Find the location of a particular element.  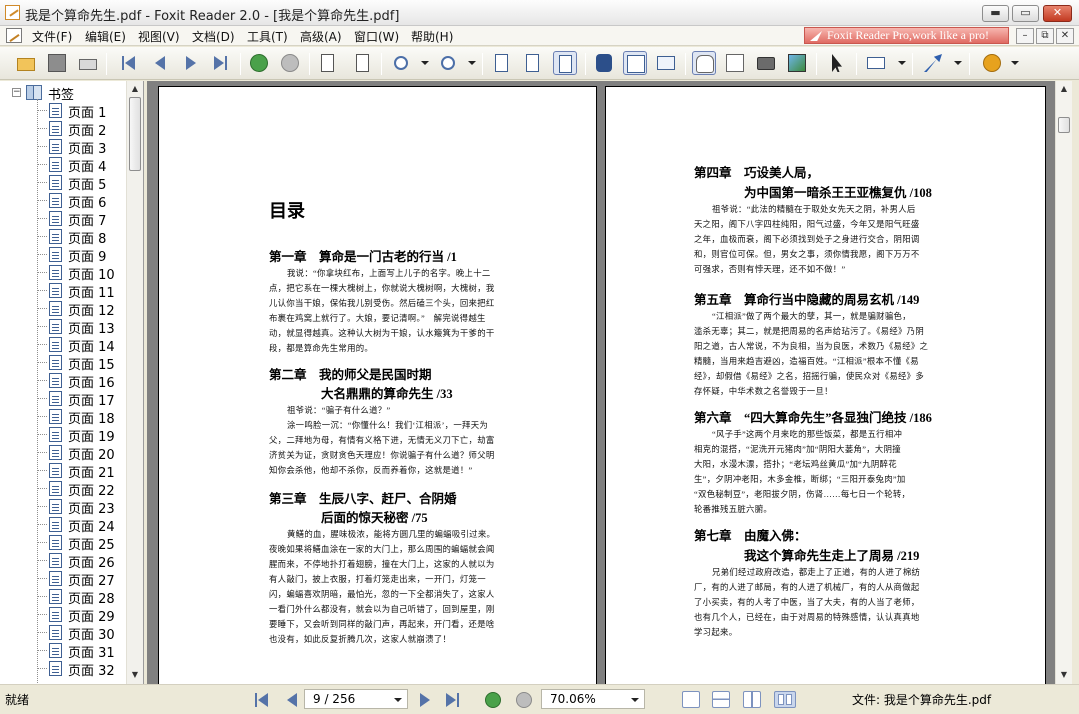

bookmark-item: 页面 9 is located at coordinates (81, 255).